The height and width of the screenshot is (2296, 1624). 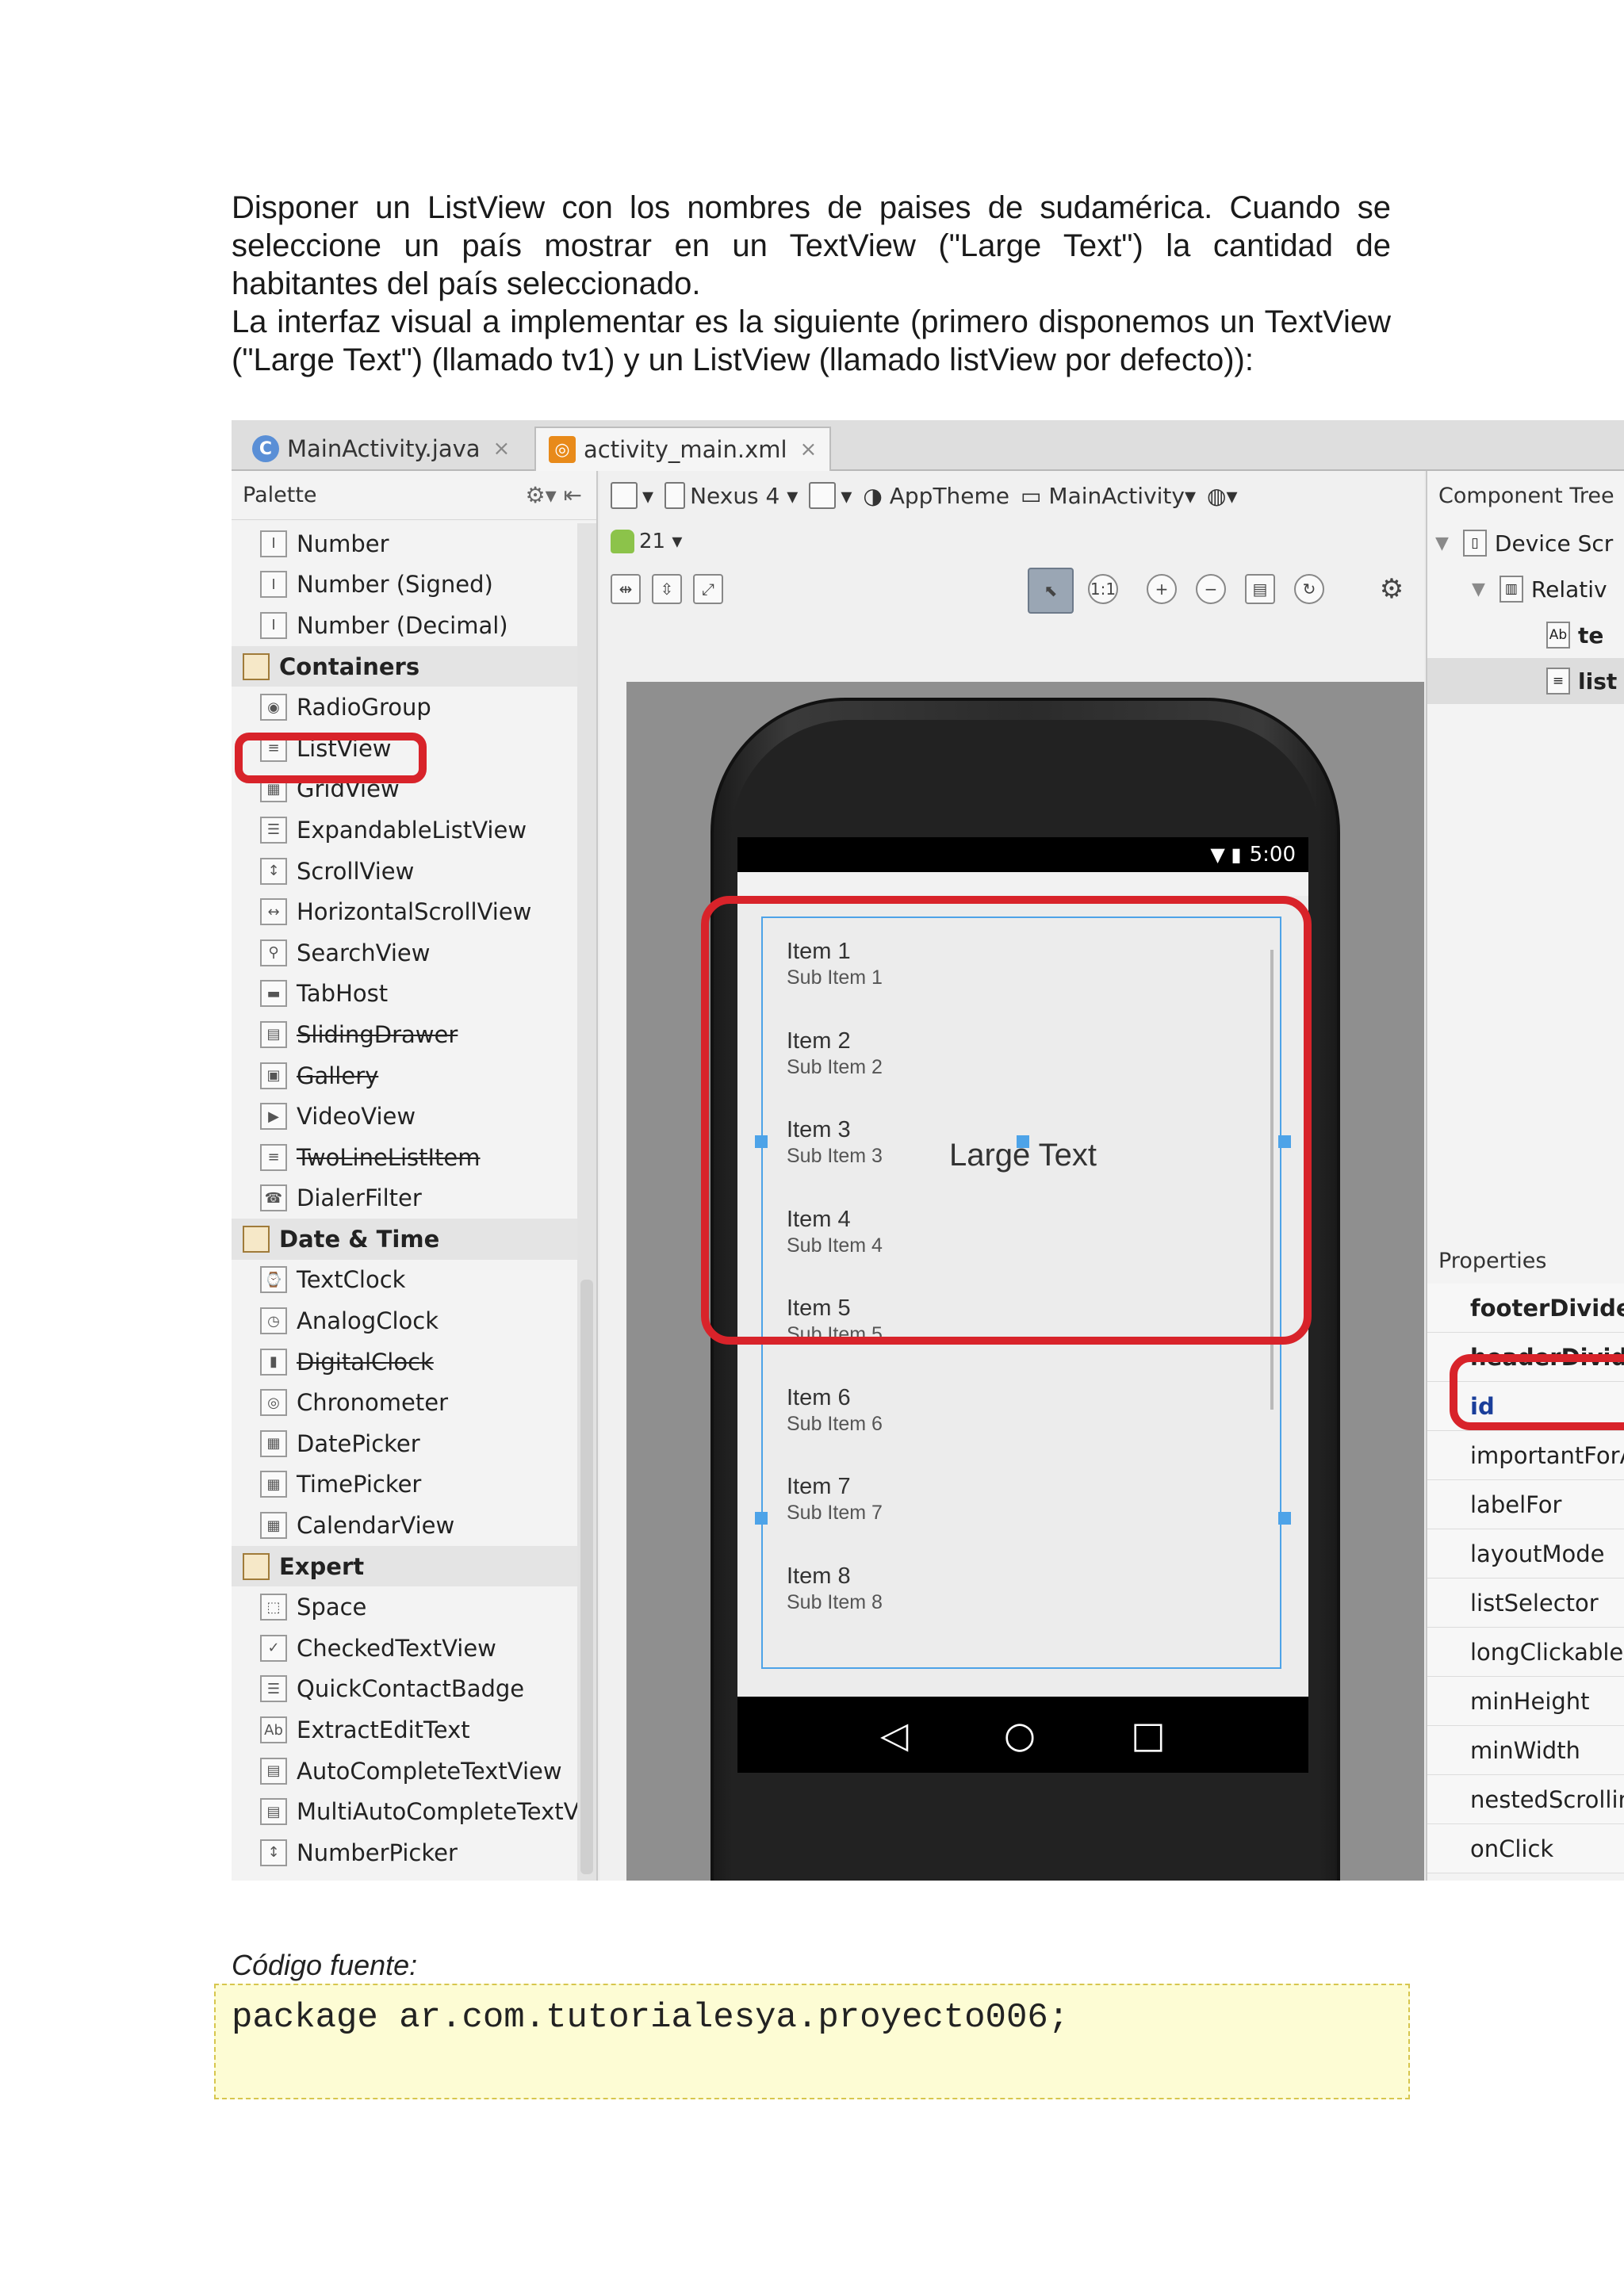 What do you see at coordinates (667, 589) in the screenshot?
I see `fit-height-icon: ⇳` at bounding box center [667, 589].